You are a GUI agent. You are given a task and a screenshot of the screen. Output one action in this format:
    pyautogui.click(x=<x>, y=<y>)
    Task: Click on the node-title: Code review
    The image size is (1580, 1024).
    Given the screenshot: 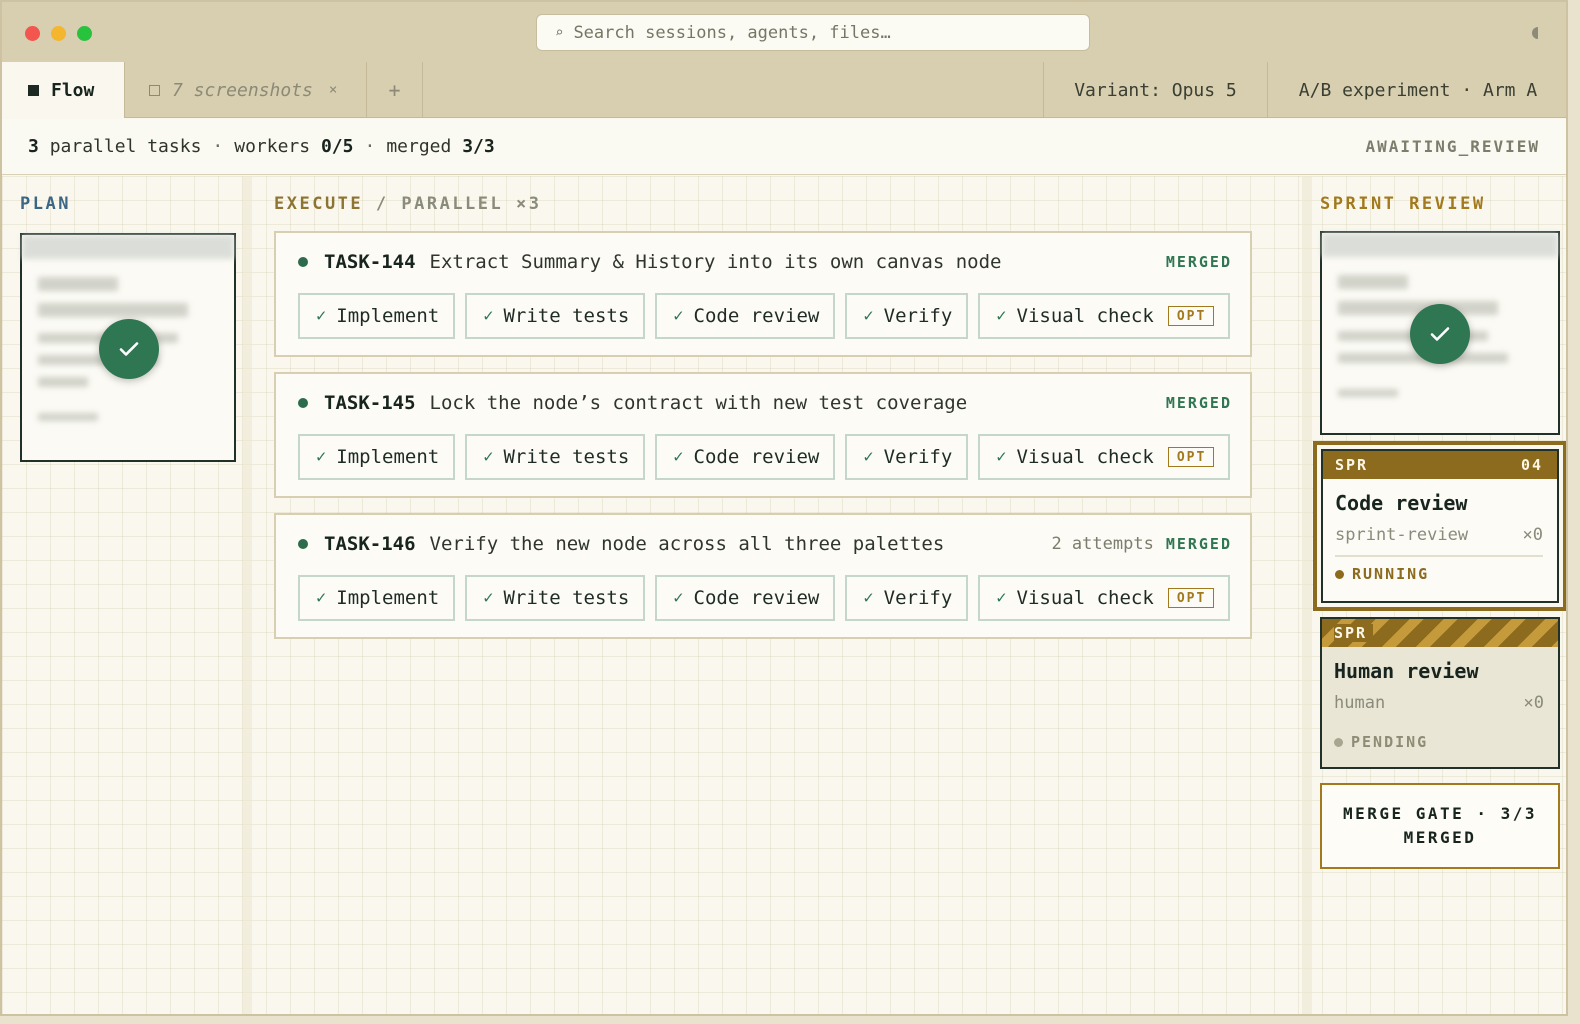 What is the action you would take?
    pyautogui.click(x=1401, y=503)
    